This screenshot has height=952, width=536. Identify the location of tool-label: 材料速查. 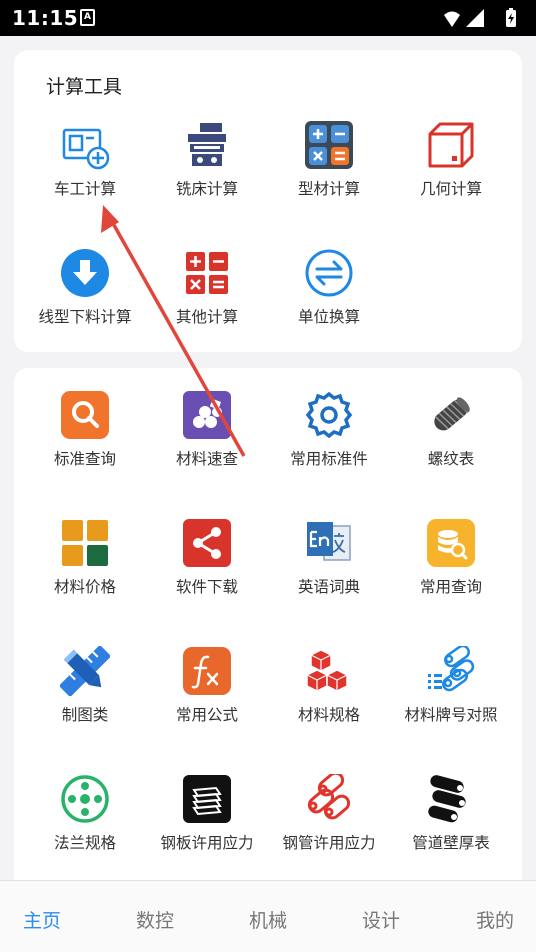
(206, 459).